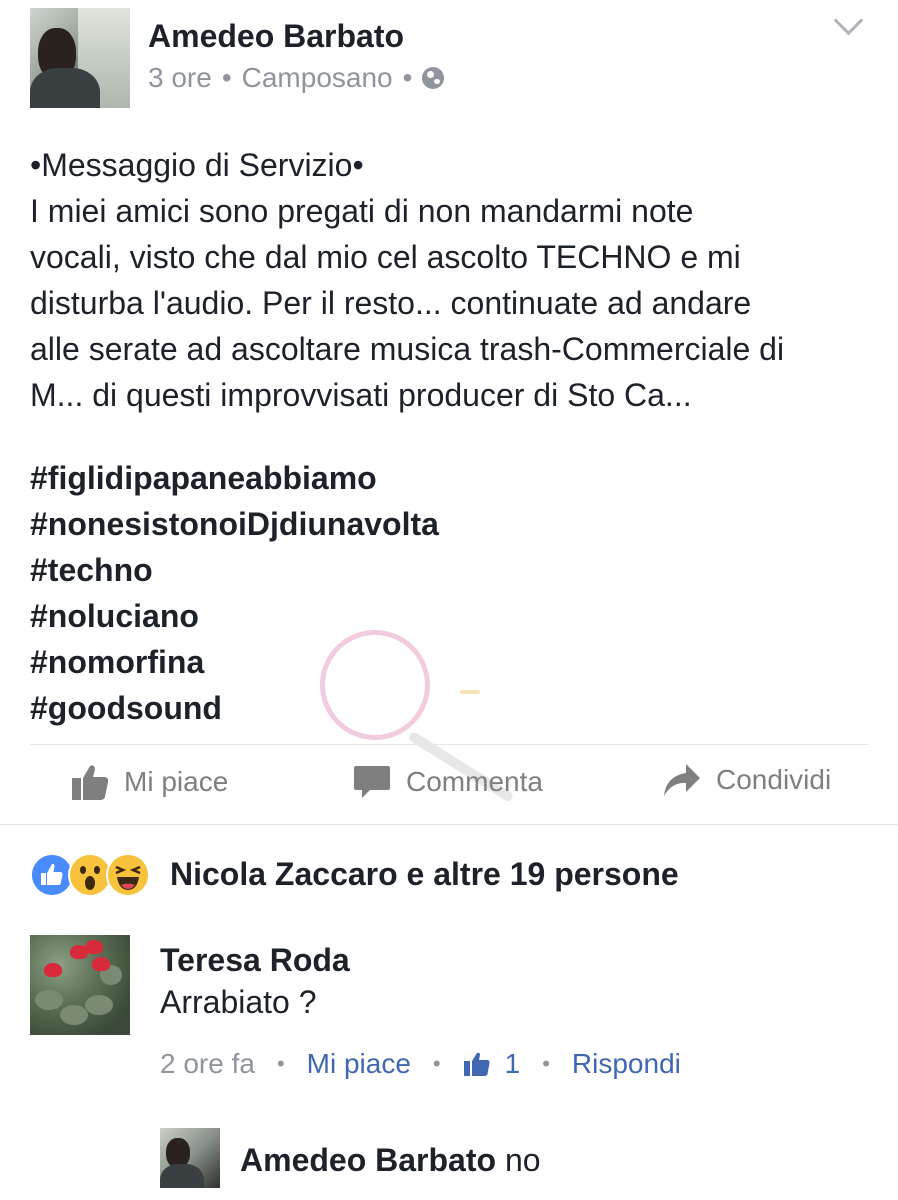 The height and width of the screenshot is (1200, 898). I want to click on commenter-avatar, so click(80, 985).